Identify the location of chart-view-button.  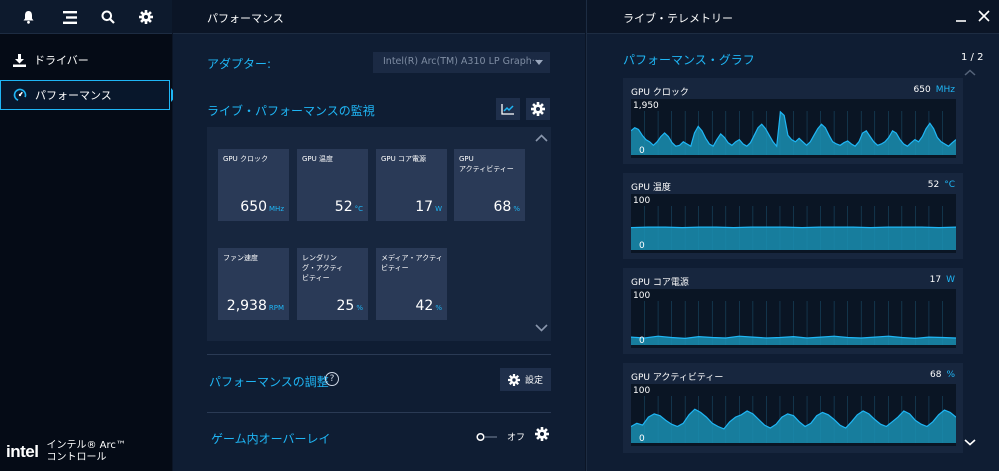
(508, 109).